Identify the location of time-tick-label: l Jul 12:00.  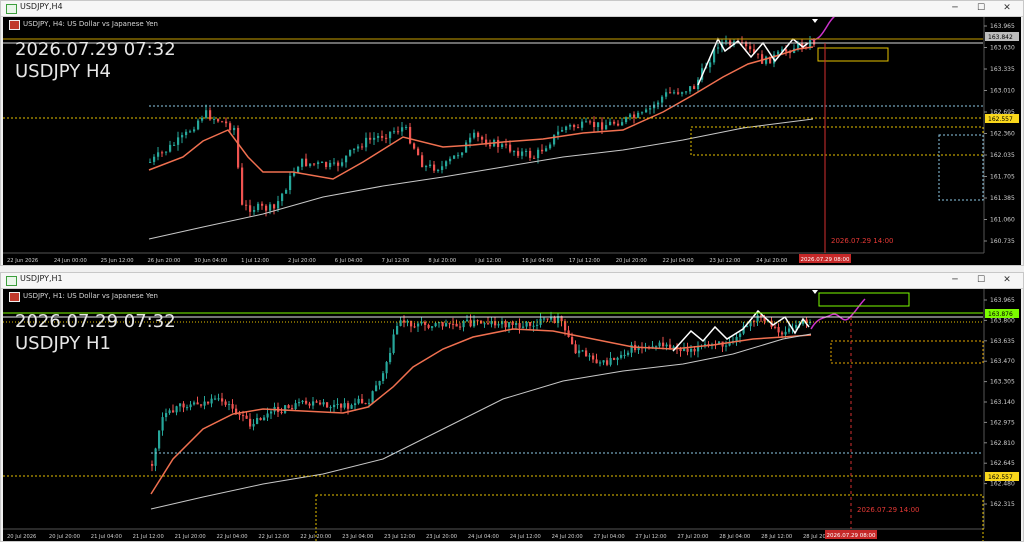
(488, 261).